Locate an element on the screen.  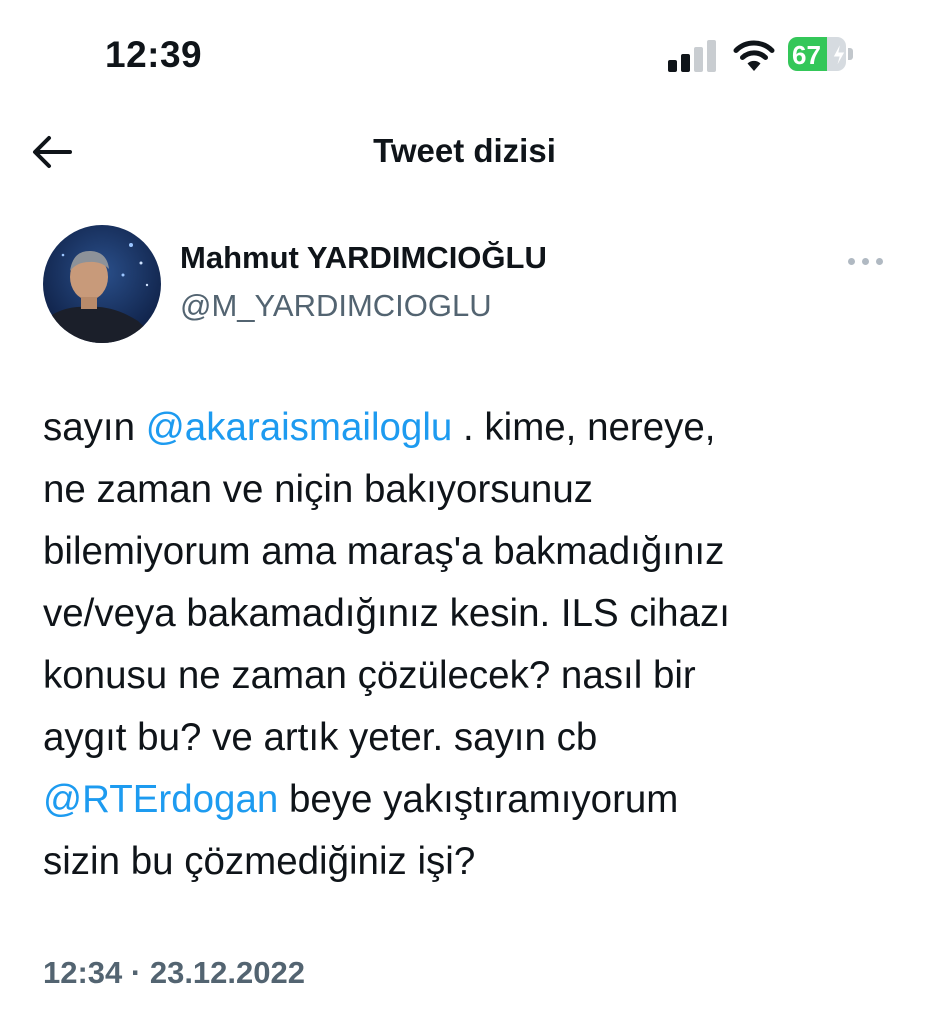
tweet-text-segment: . kime, nereye, is located at coordinates (584, 427).